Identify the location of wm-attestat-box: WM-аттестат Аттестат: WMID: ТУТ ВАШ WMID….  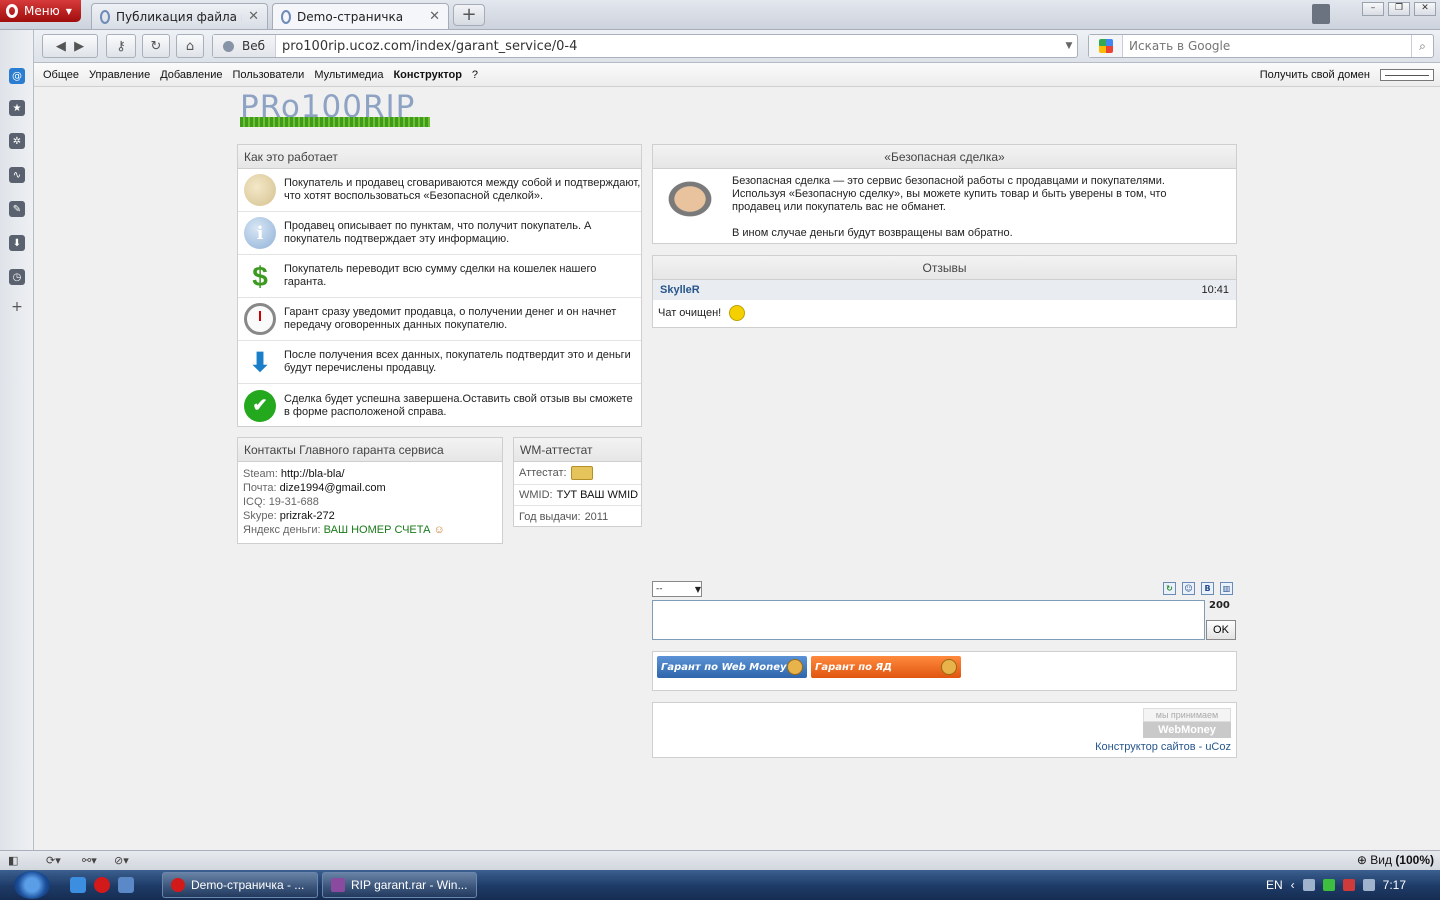
(577, 482).